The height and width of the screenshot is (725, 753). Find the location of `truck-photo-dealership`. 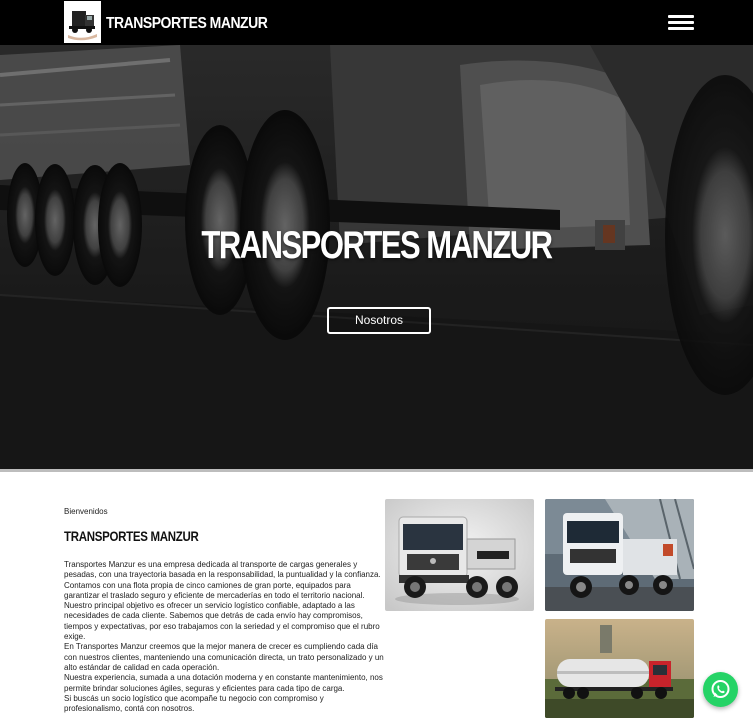

truck-photo-dealership is located at coordinates (619, 555).